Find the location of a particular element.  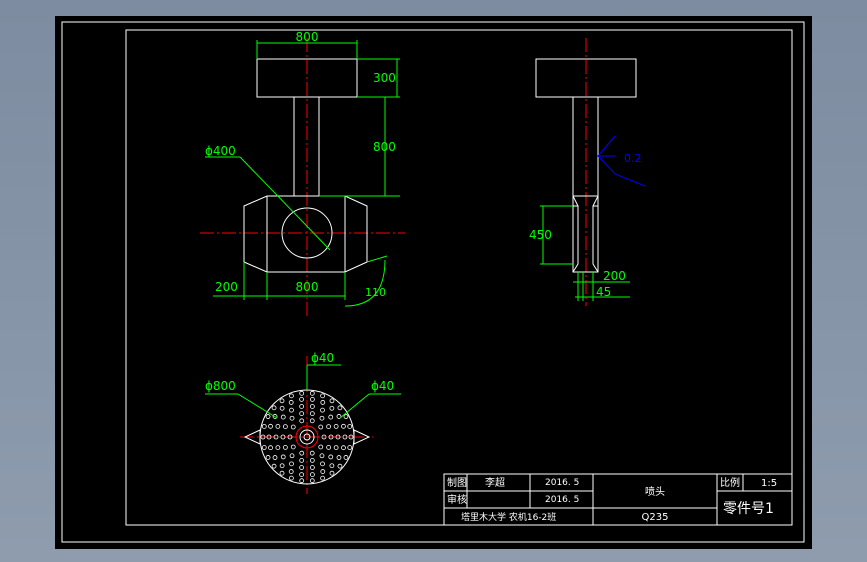

tb-scale-value: 1:5 is located at coordinates (769, 483).